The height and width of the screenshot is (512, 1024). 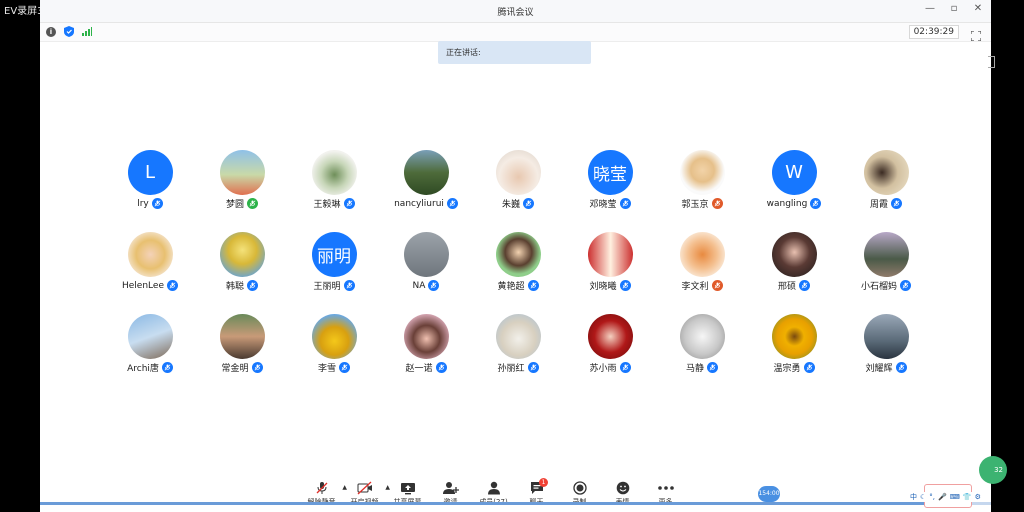 I want to click on ime-icon: 中, so click(x=913, y=497).